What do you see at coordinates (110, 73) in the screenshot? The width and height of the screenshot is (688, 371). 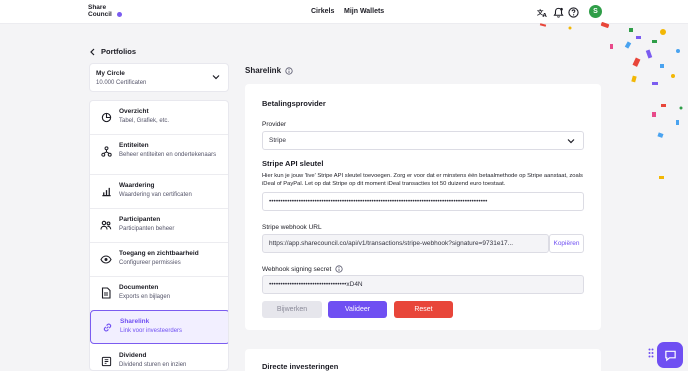 I see `circle-name: My Circle` at bounding box center [110, 73].